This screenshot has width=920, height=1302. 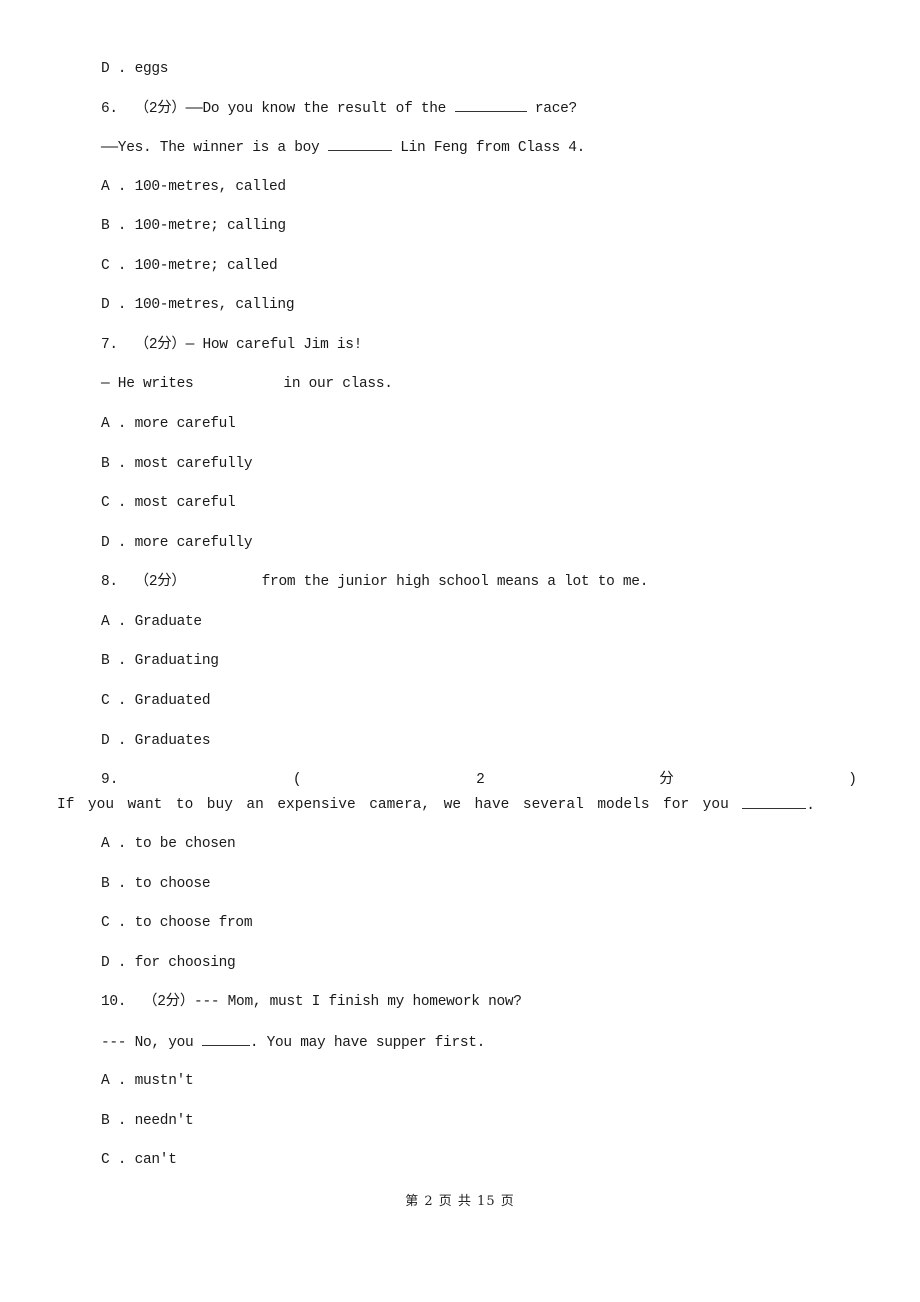 What do you see at coordinates (156, 884) in the screenshot?
I see `option-b: B . to choose` at bounding box center [156, 884].